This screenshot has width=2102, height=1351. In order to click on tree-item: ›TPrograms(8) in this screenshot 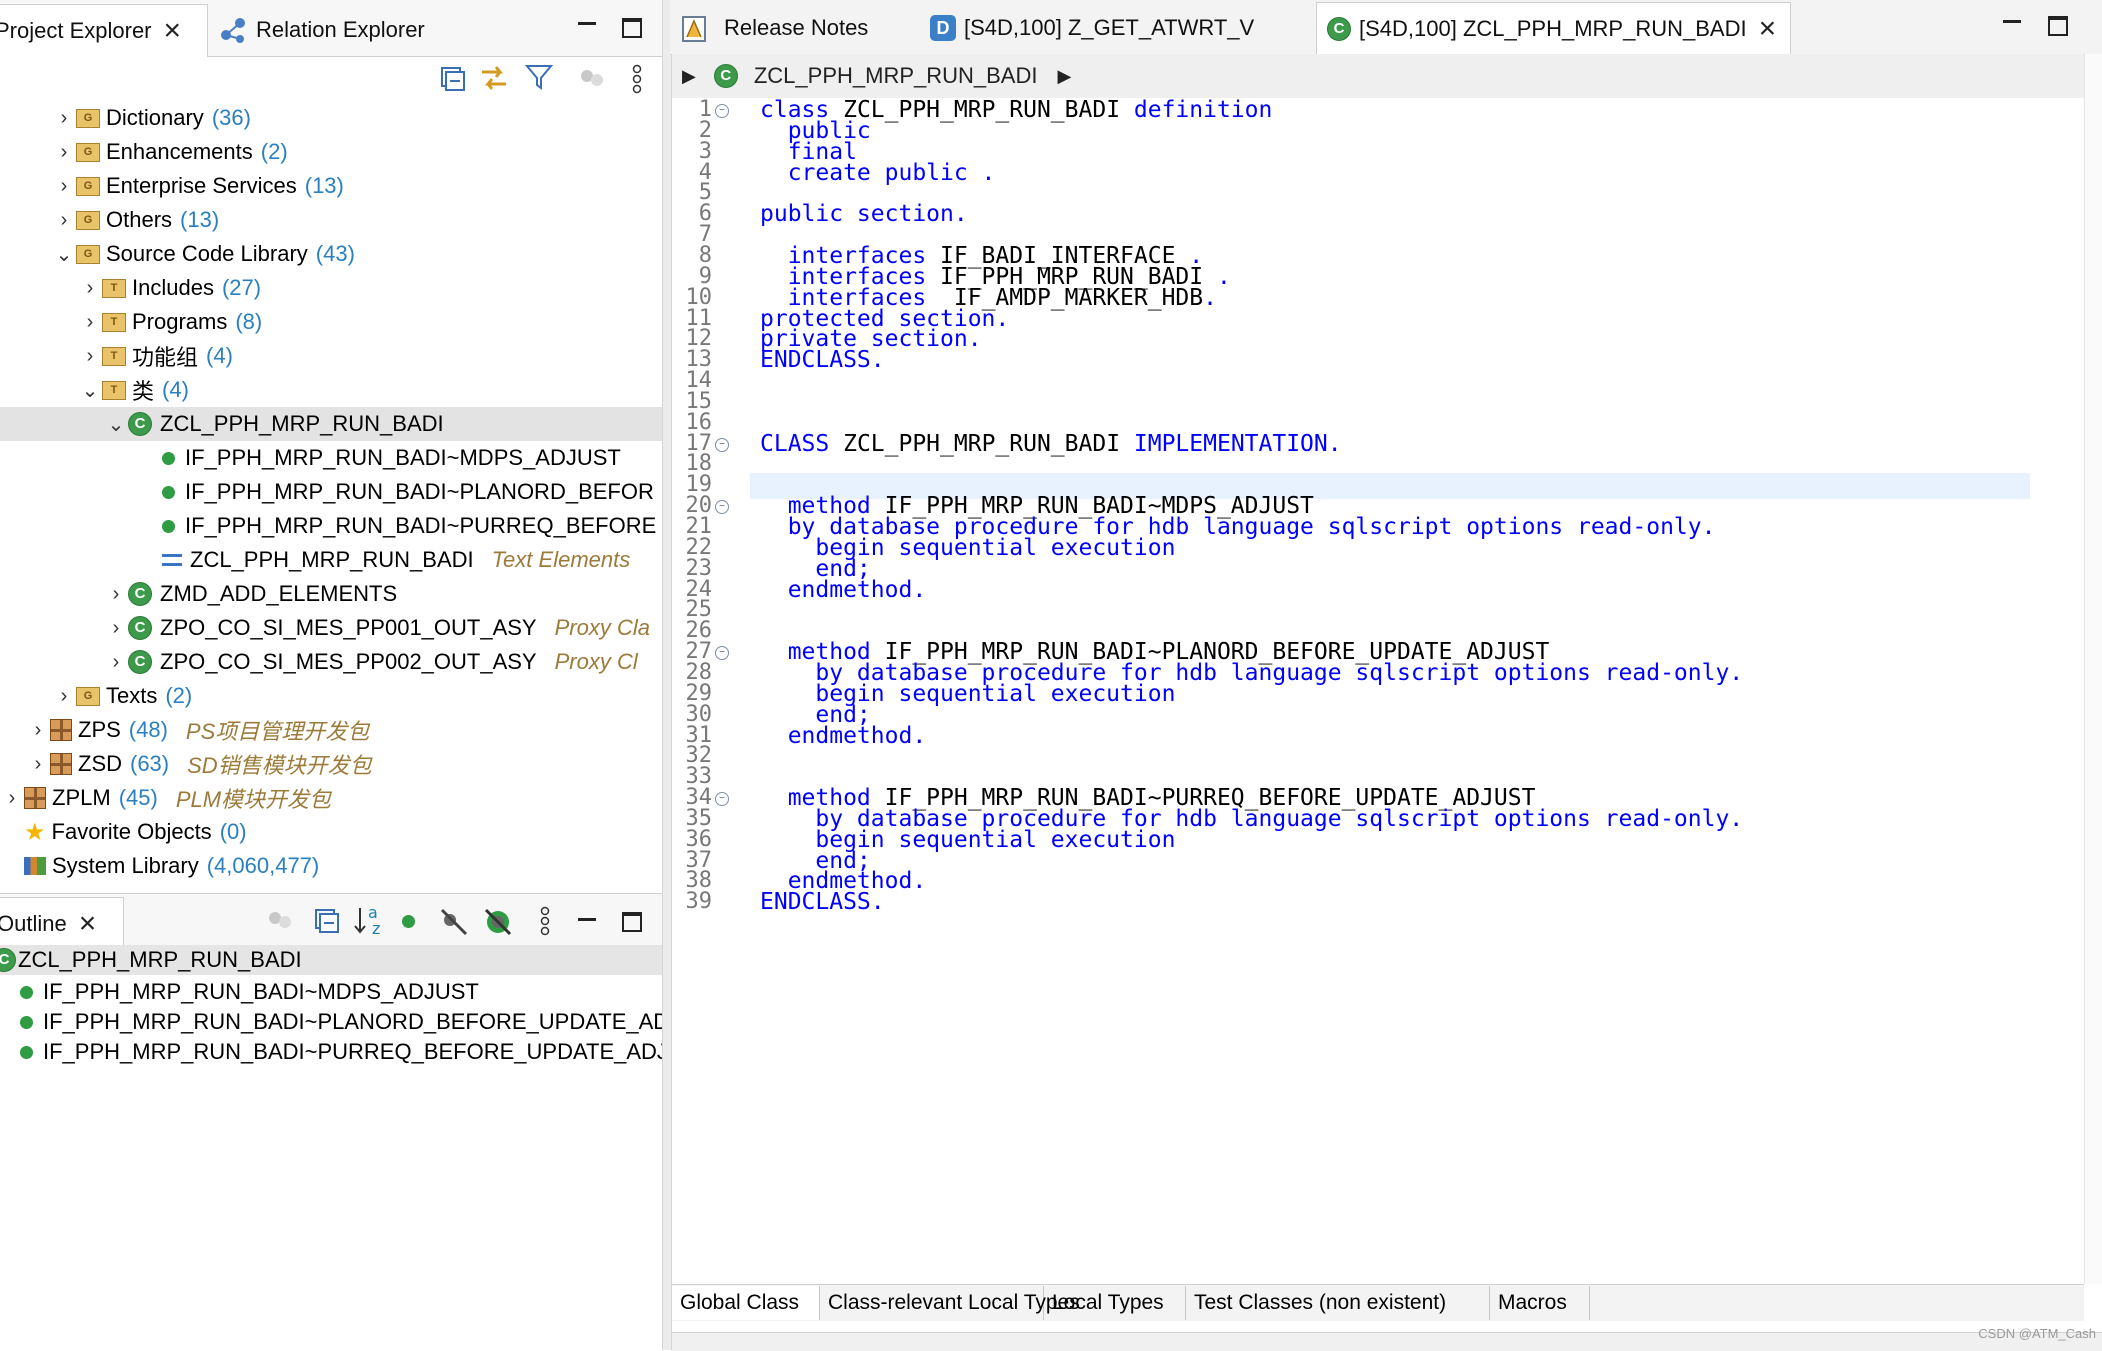, I will do `click(331, 322)`.